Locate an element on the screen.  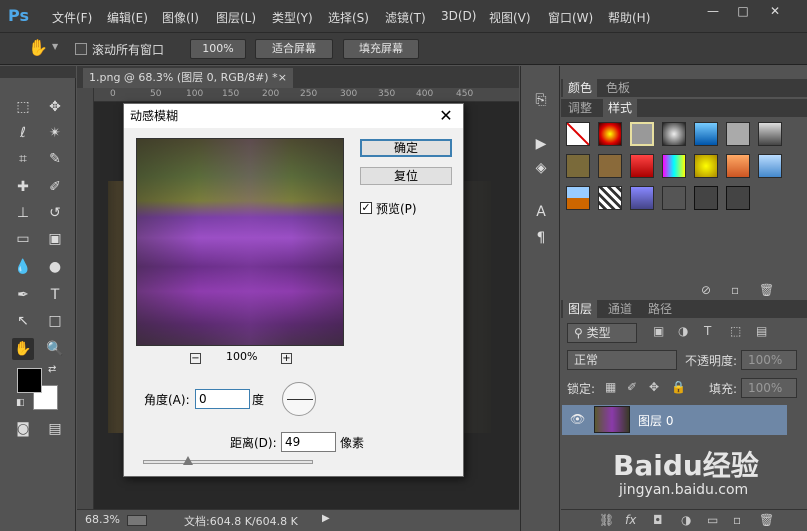
distance-input: 49 is located at coordinates (308, 442).